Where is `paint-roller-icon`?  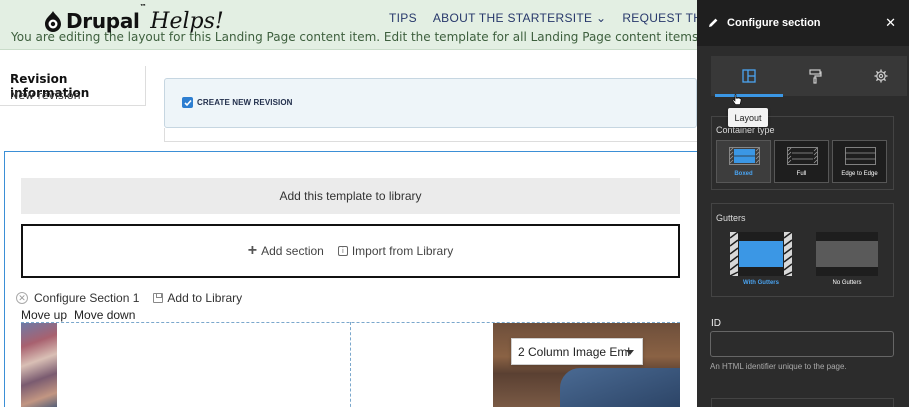 paint-roller-icon is located at coordinates (815, 76).